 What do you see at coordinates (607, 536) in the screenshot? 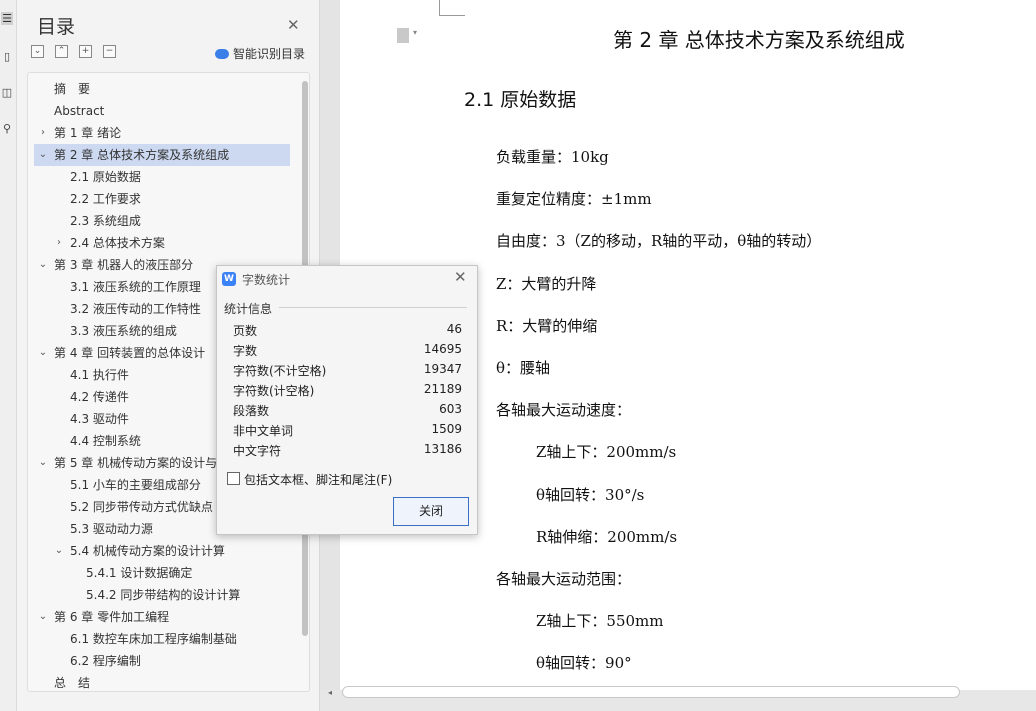
I see `body-paragraph: R轴伸缩：200mm/s` at bounding box center [607, 536].